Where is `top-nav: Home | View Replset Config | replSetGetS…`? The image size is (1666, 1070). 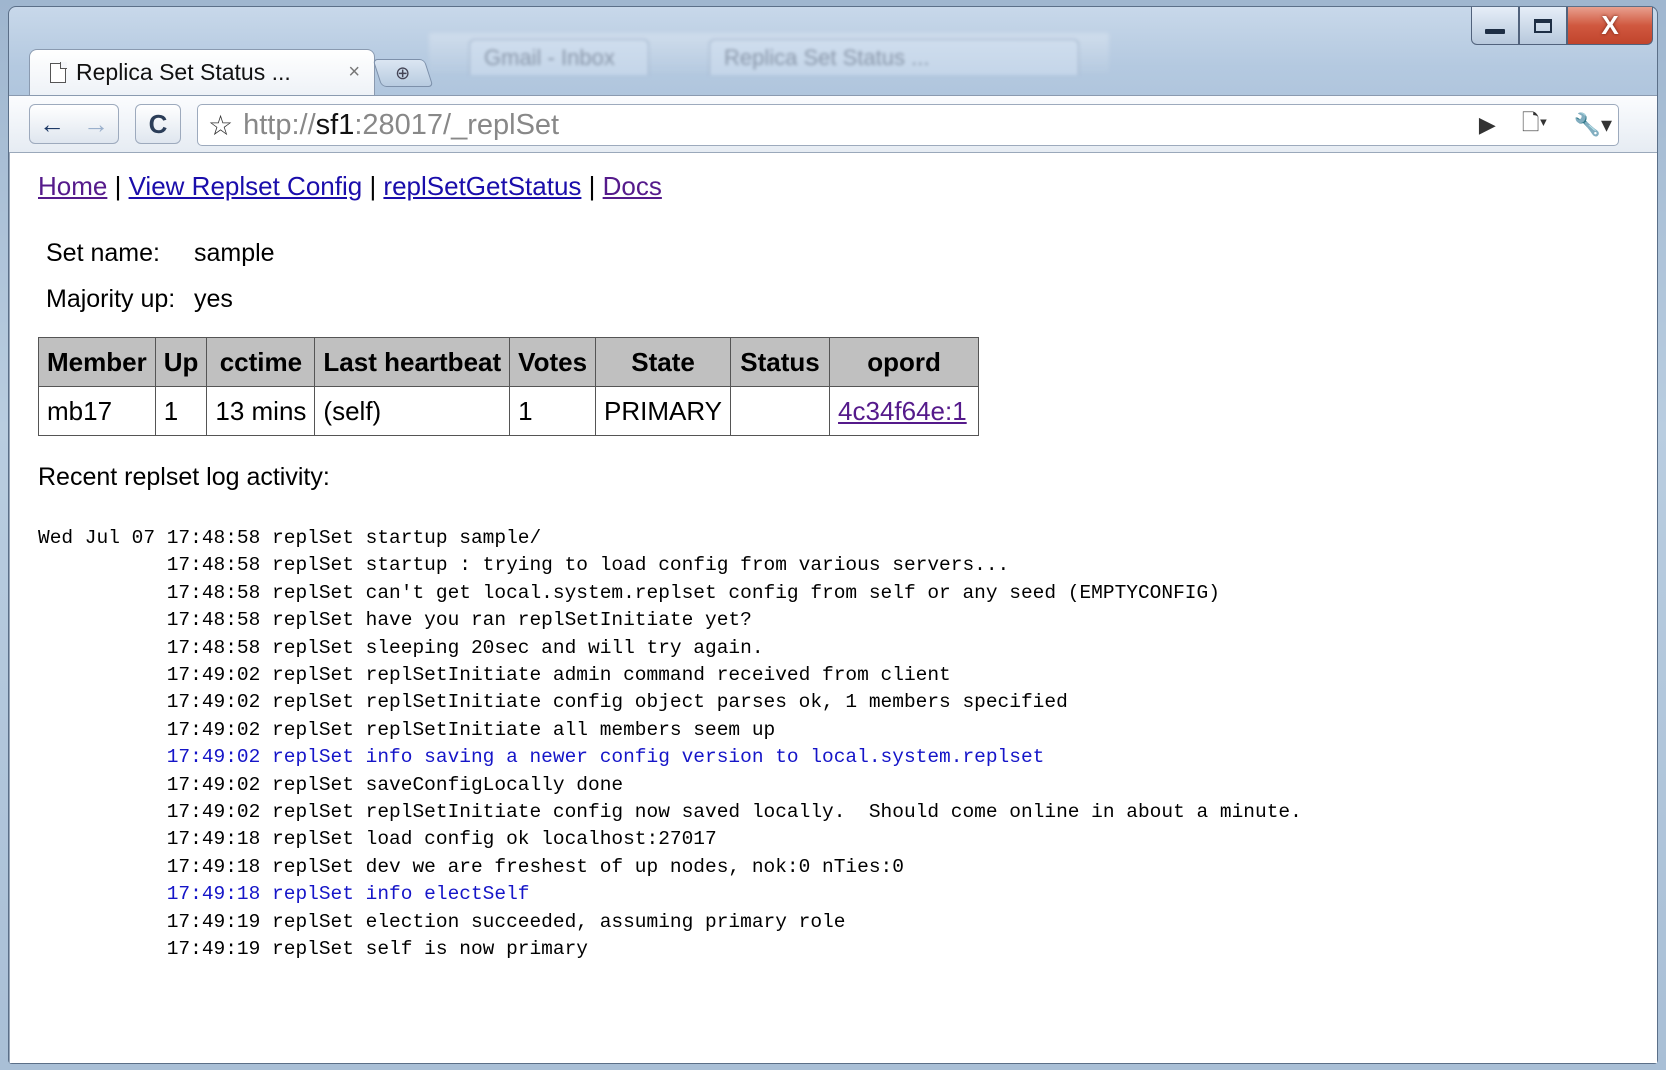 top-nav: Home | View Replset Config | replSetGetS… is located at coordinates (350, 186).